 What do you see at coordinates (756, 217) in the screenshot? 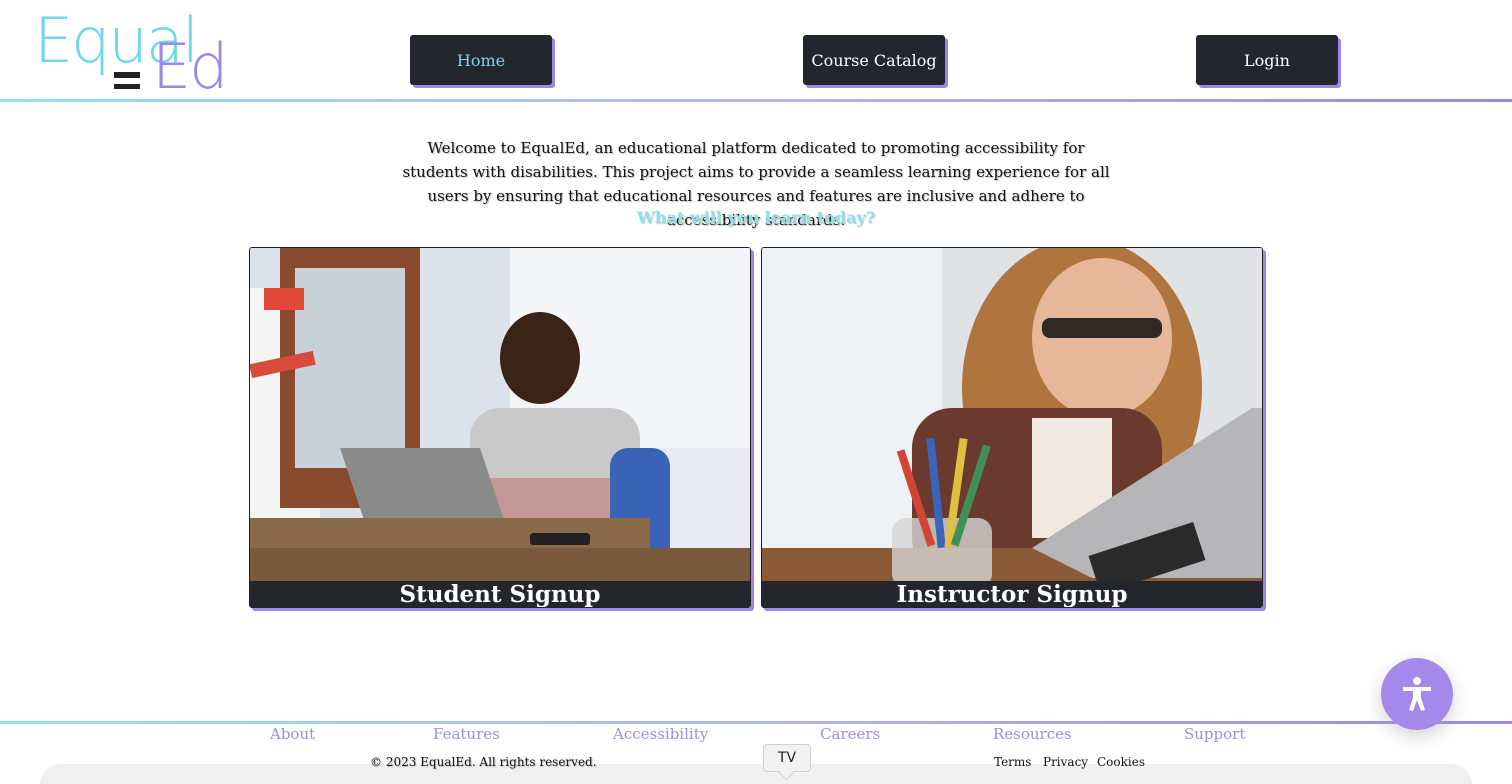
I see `tagline: What will you learn today?` at bounding box center [756, 217].